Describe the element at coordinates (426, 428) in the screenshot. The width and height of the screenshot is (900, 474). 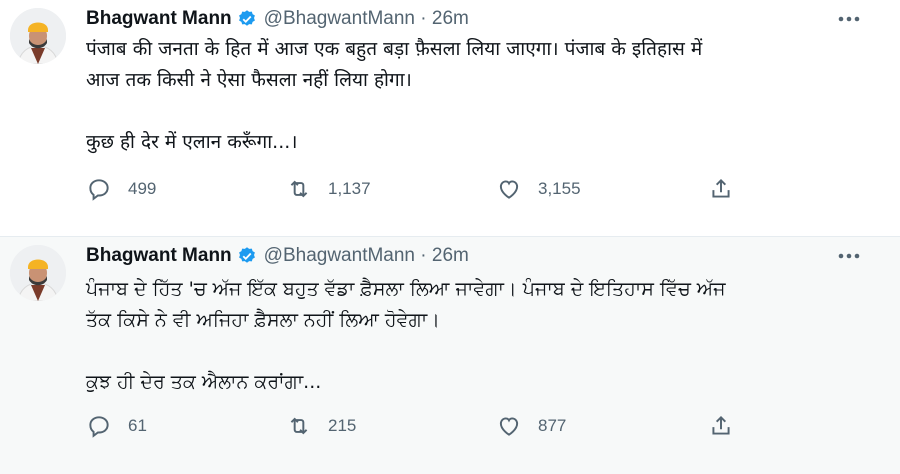
I see `tweet-actions: 61 215 877` at that location.